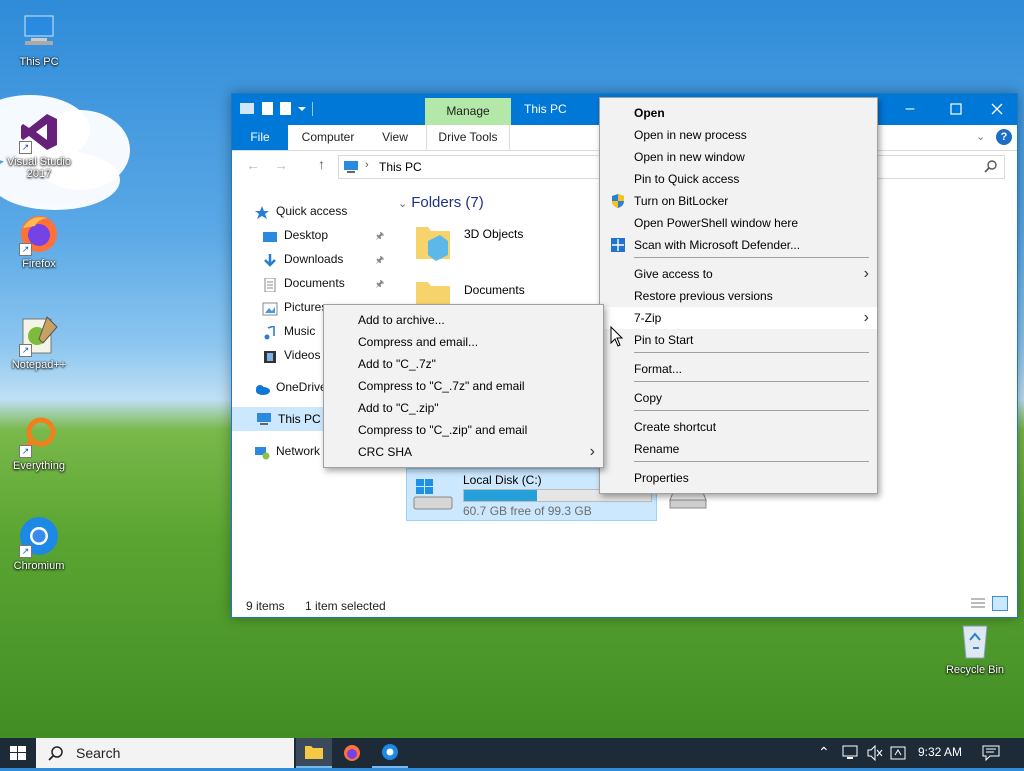 This screenshot has width=1024, height=771. What do you see at coordinates (463, 430) in the screenshot?
I see `7zip-menu-item: Compress to "C_.zip" and email` at bounding box center [463, 430].